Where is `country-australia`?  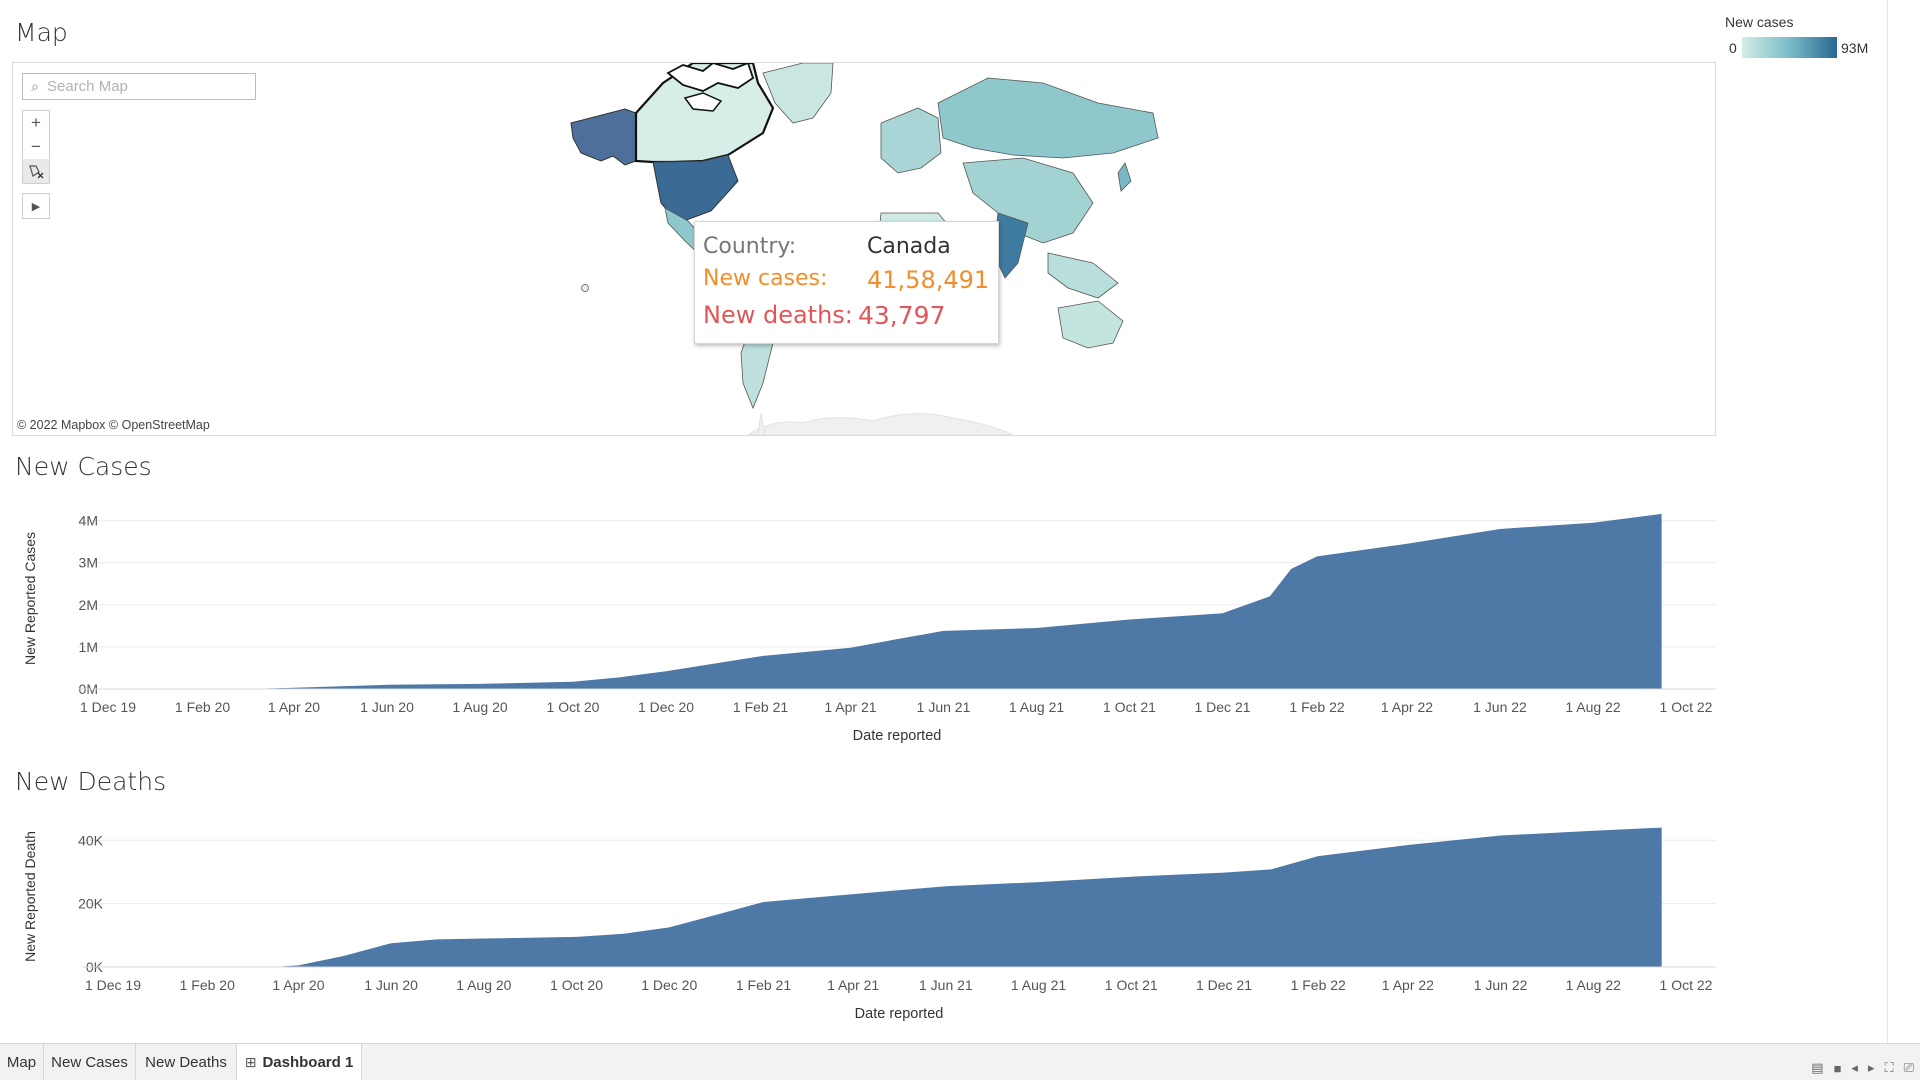 country-australia is located at coordinates (1090, 324).